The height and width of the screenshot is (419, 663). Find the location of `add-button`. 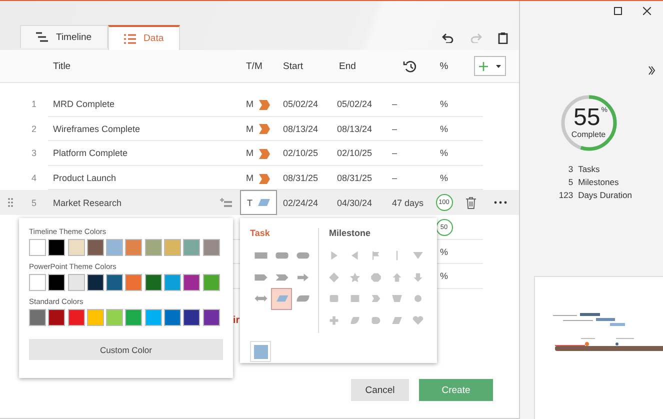

add-button is located at coordinates (490, 66).